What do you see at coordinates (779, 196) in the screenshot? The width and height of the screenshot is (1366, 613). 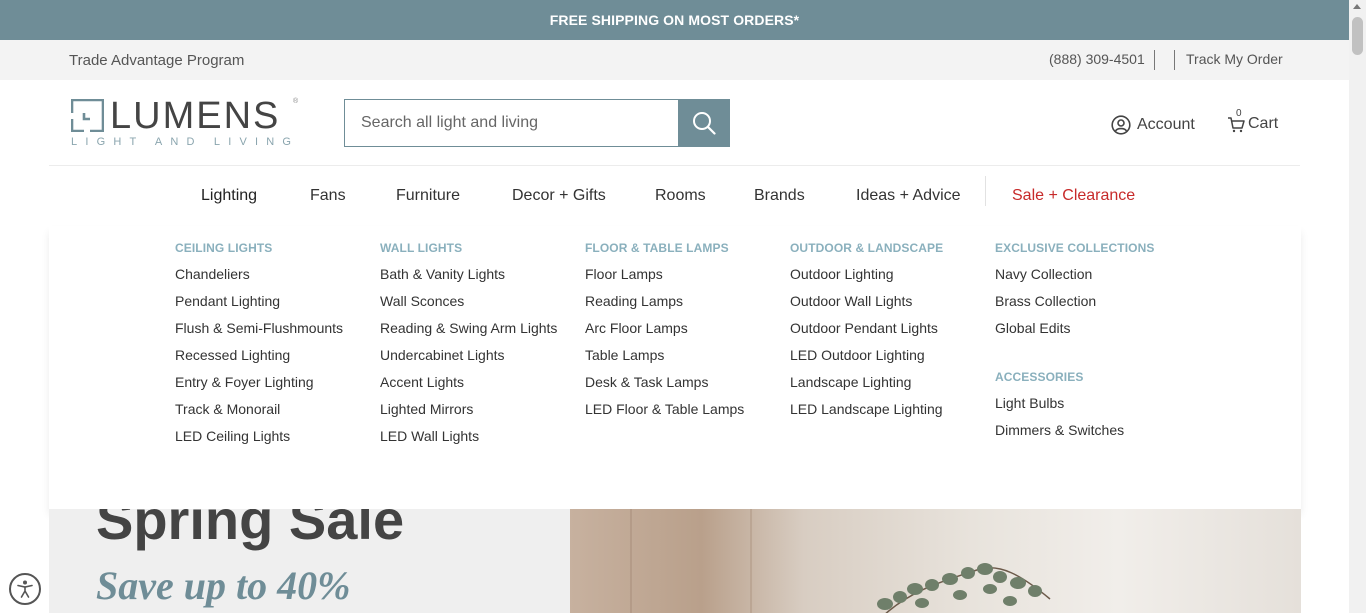 I see `nav-item-brands: Brands` at bounding box center [779, 196].